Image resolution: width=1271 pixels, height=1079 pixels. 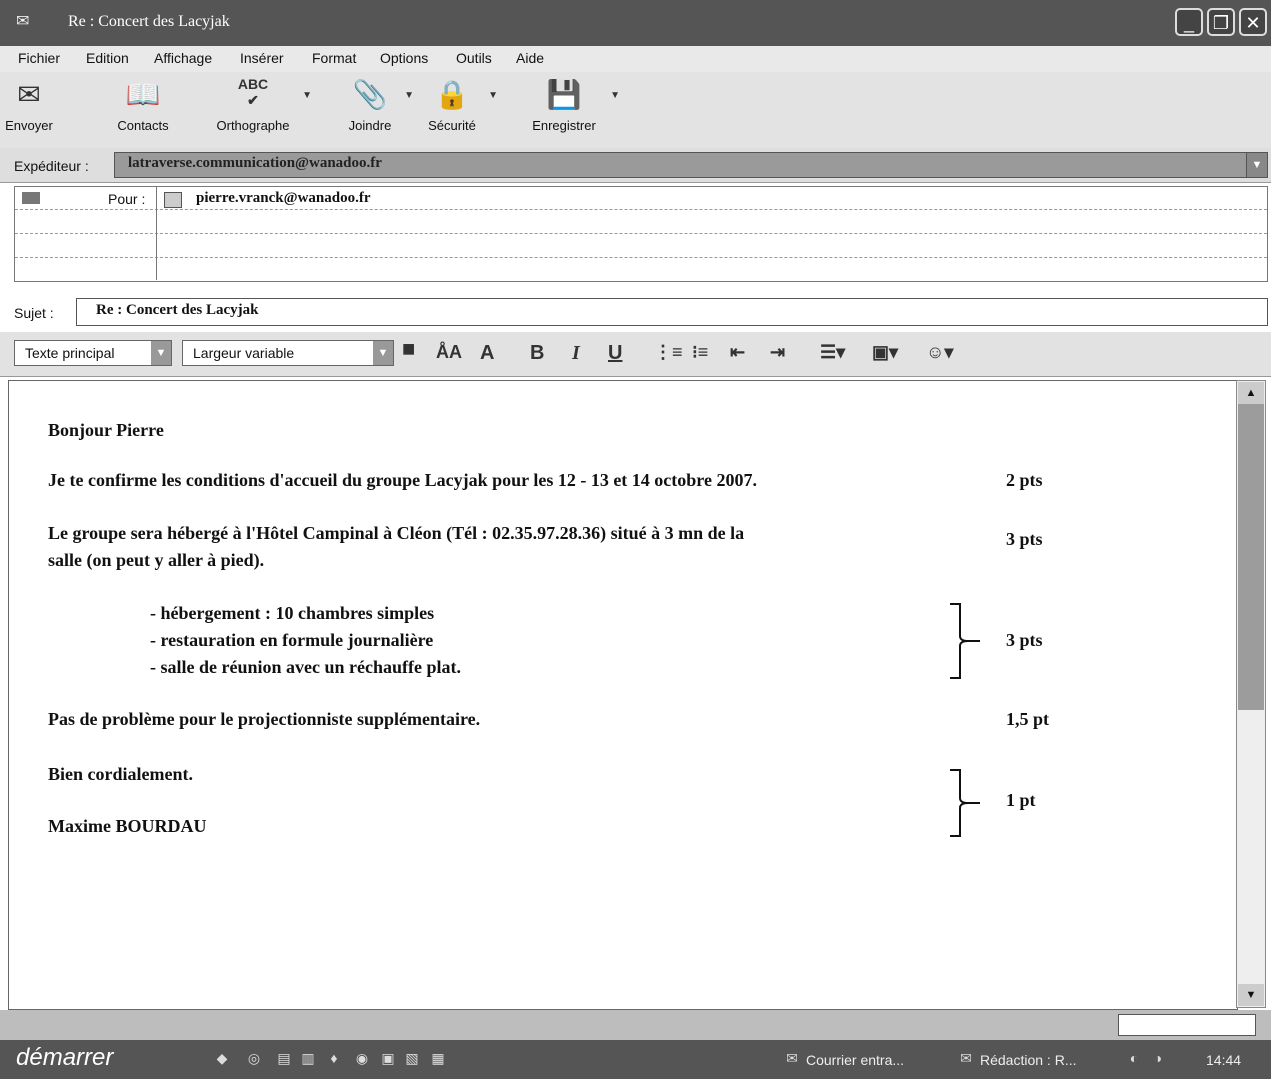 What do you see at coordinates (576, 353) in the screenshot?
I see `italic-button: I` at bounding box center [576, 353].